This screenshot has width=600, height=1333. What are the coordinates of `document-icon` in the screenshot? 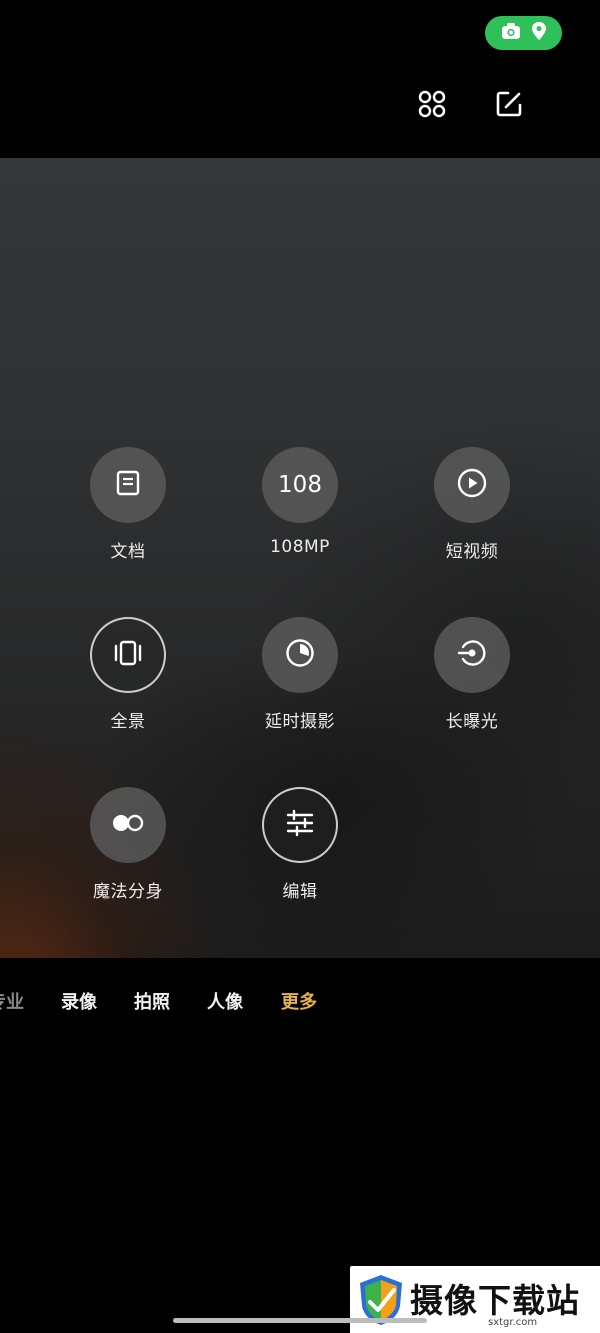 It's located at (128, 485).